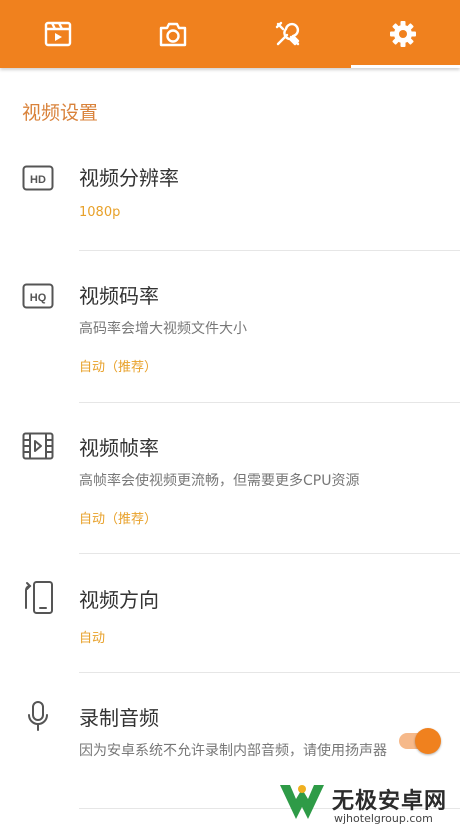 The height and width of the screenshot is (830, 460). What do you see at coordinates (60, 113) in the screenshot?
I see `section-title: 视频设置` at bounding box center [60, 113].